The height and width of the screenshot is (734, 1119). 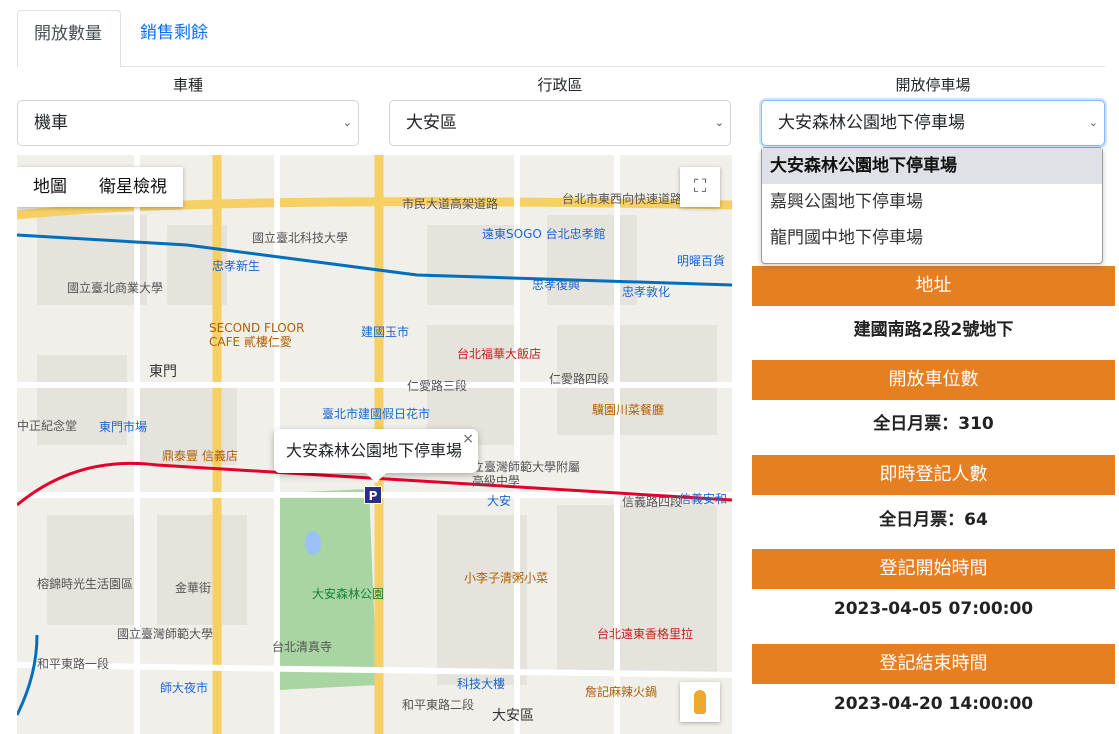 What do you see at coordinates (499, 354) in the screenshot?
I see `map-label: 台北福華大飯店` at bounding box center [499, 354].